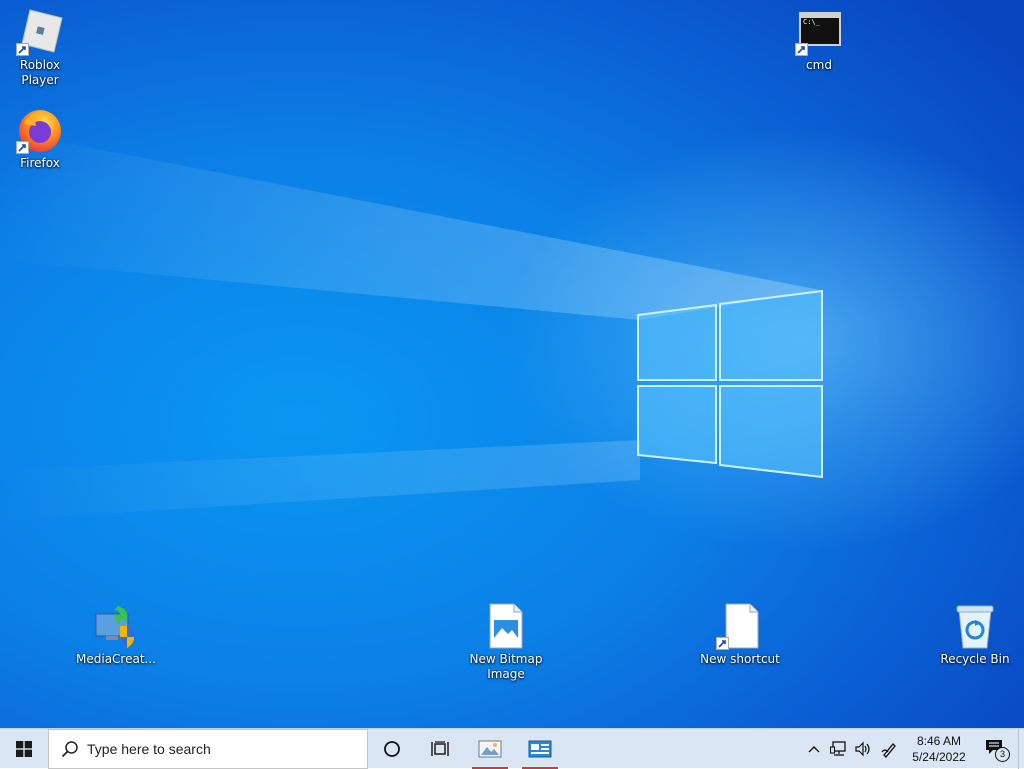  I want to click on windows-logo-wallpaper, so click(730, 384).